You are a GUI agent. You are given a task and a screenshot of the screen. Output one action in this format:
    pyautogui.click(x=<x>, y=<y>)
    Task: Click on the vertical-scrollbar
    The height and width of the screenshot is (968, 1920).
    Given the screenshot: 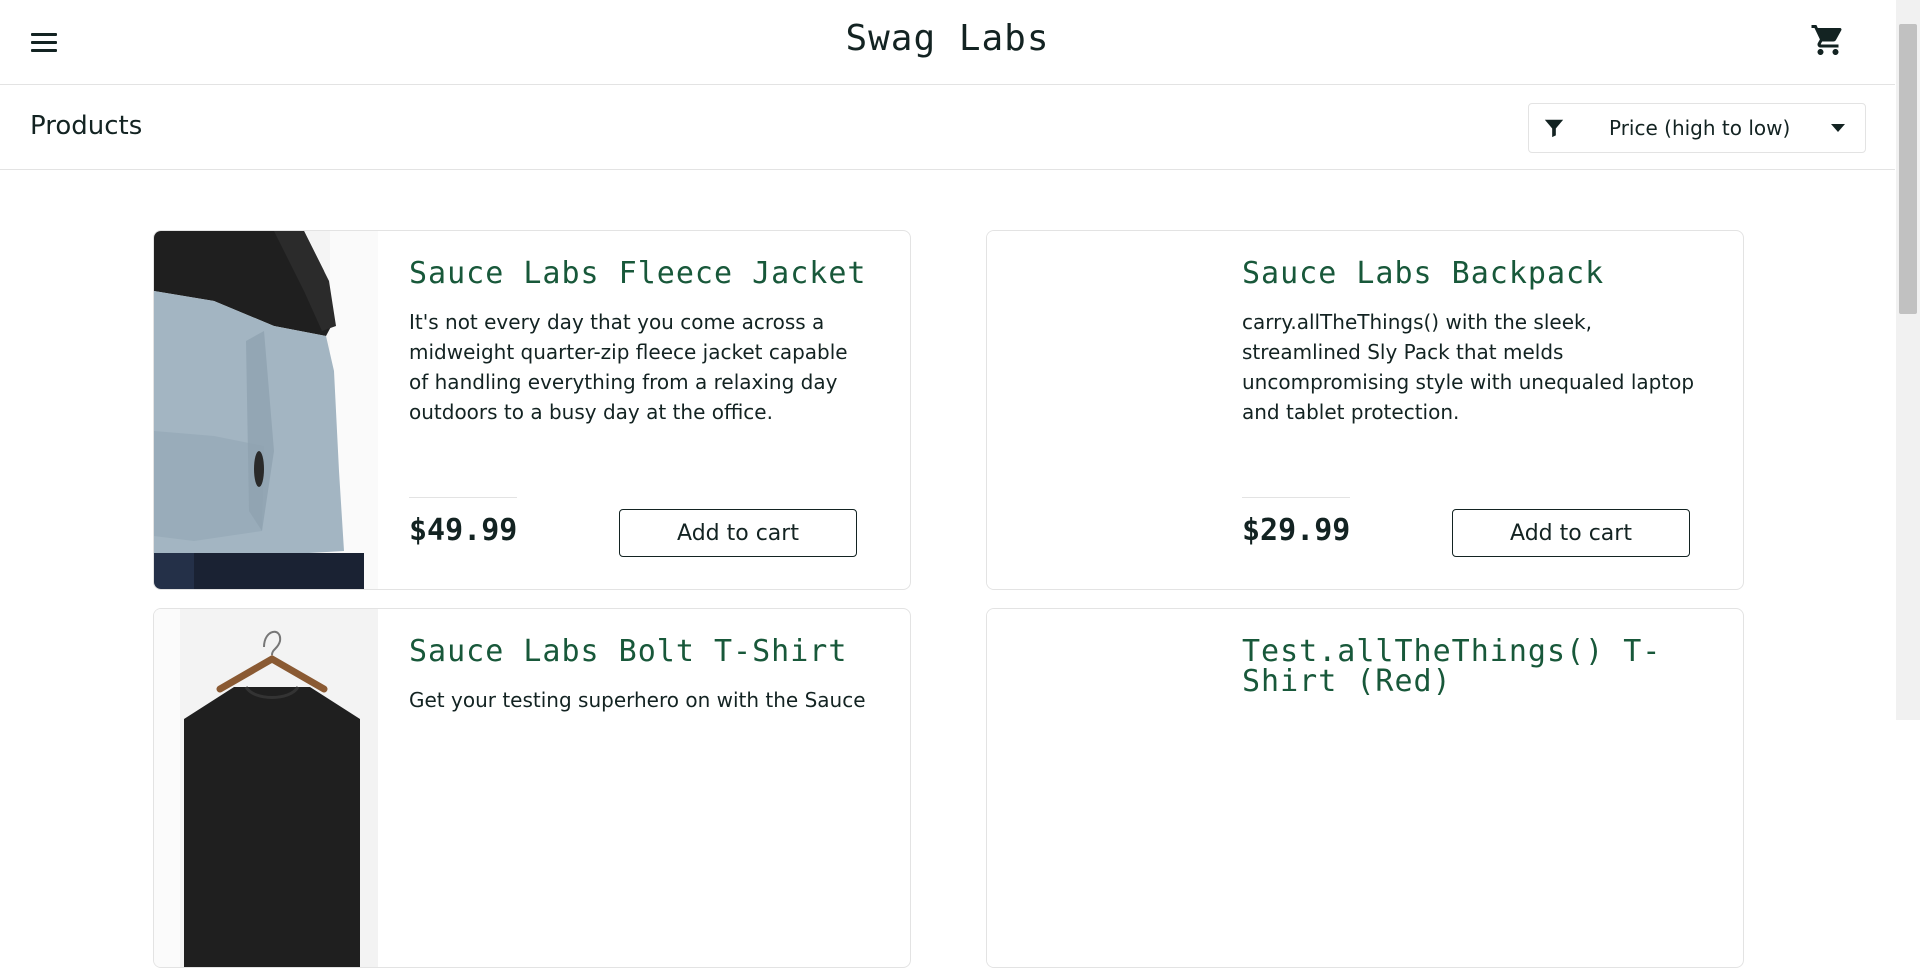 What is the action you would take?
    pyautogui.click(x=1908, y=360)
    